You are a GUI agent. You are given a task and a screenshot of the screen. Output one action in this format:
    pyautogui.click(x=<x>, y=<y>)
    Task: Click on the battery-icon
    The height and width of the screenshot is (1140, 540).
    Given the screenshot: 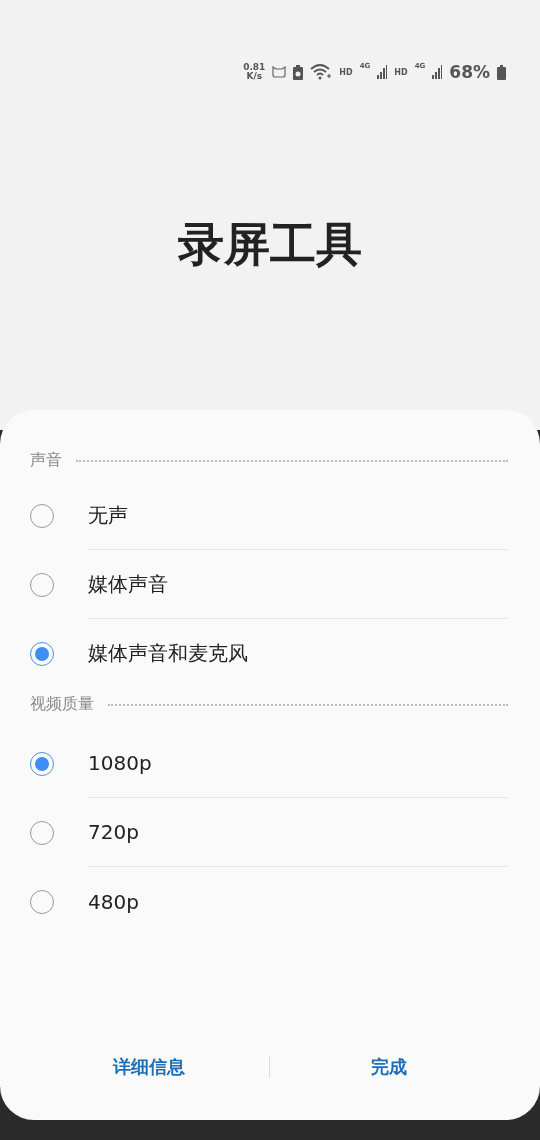 What is the action you would take?
    pyautogui.click(x=501, y=72)
    